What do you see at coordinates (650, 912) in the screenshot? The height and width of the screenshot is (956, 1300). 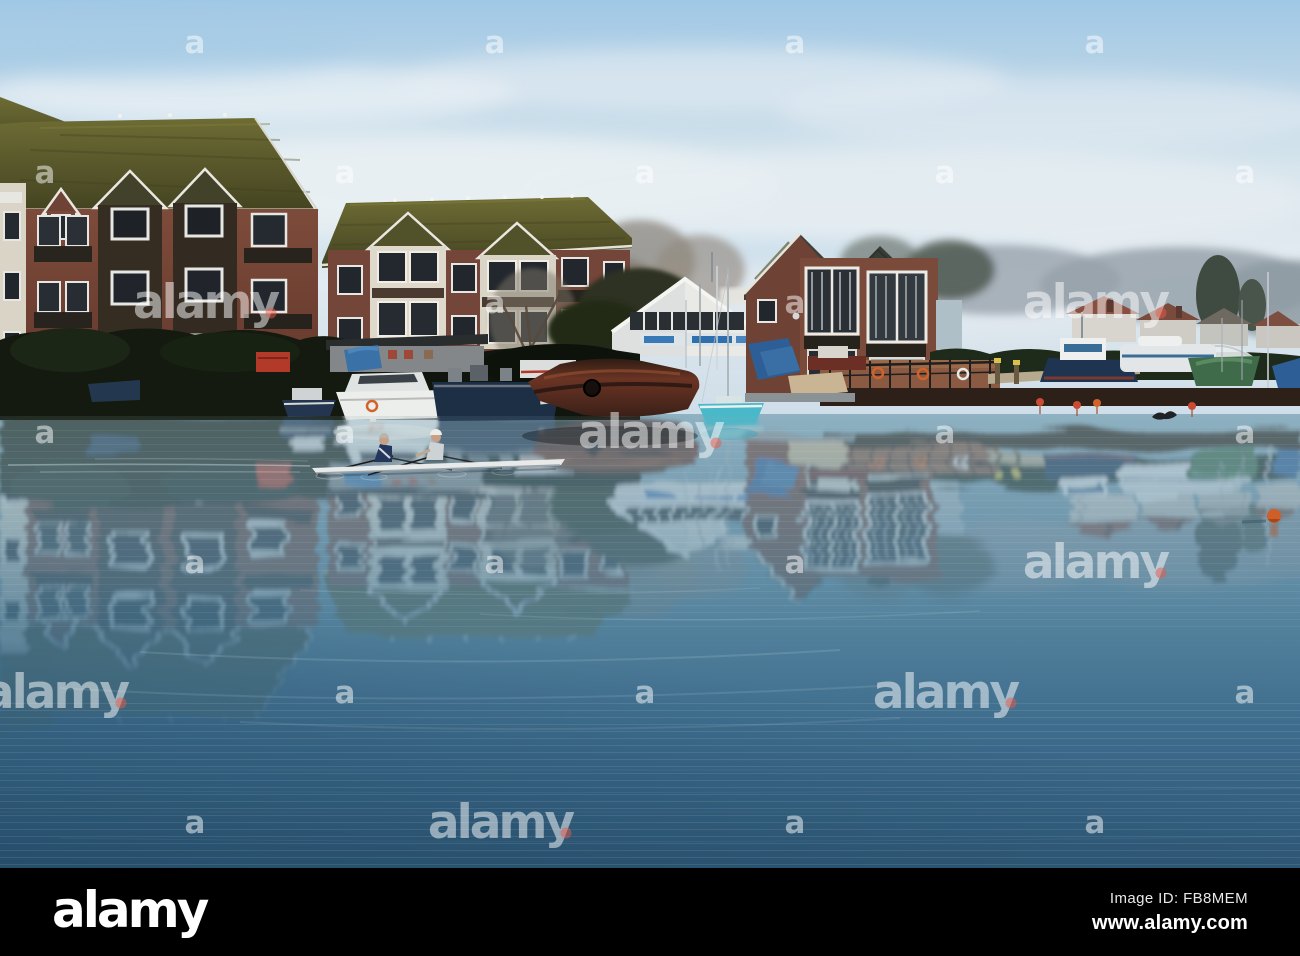 I see `footer-bar: alamy Image ID: FB8MEM www.alamy.com` at bounding box center [650, 912].